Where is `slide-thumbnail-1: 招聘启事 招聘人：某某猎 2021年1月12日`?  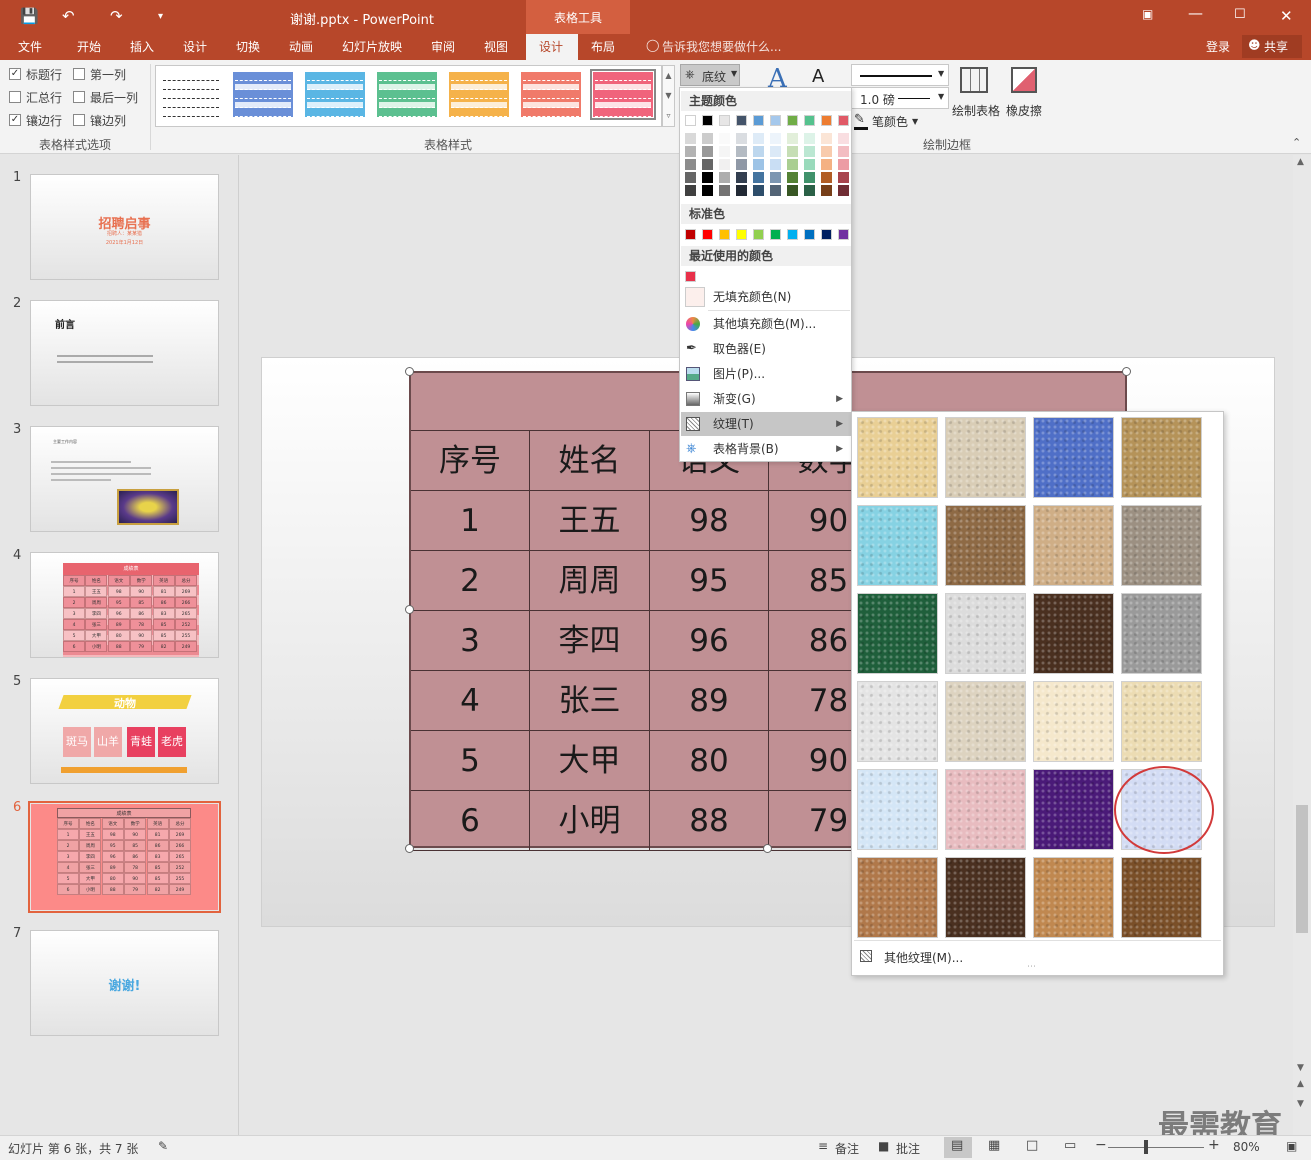 slide-thumbnail-1: 招聘启事 招聘人：某某猎 2021年1月12日 is located at coordinates (124, 227).